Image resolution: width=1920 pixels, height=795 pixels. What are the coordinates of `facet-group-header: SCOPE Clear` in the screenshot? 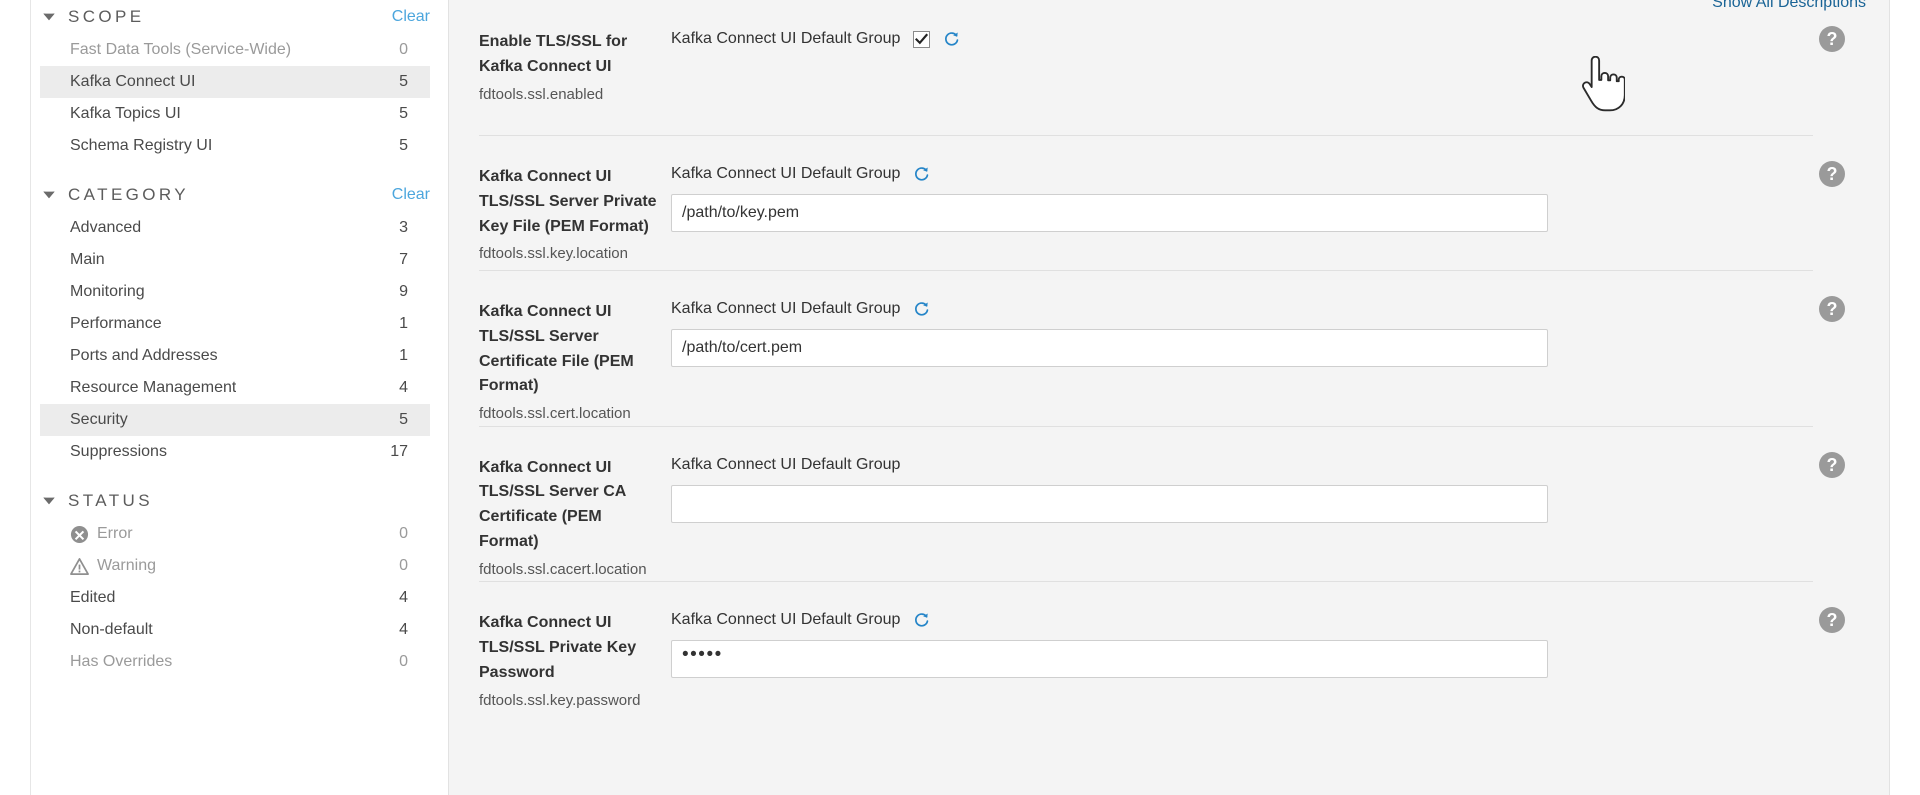 It's located at (224, 17).